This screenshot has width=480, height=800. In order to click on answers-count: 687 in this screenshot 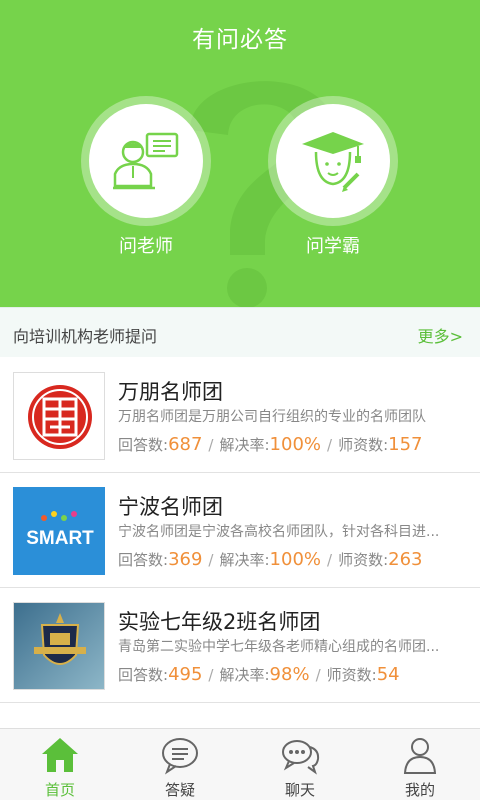, I will do `click(185, 444)`.